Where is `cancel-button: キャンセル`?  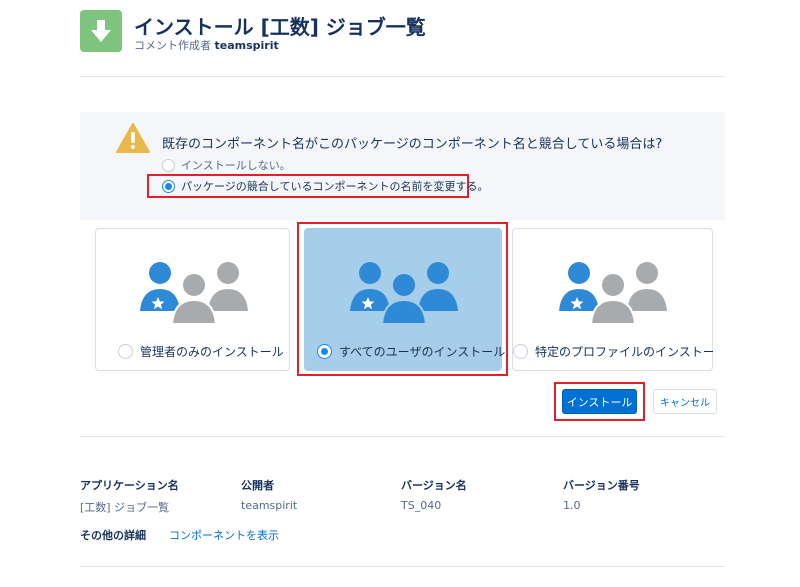 cancel-button: キャンセル is located at coordinates (685, 401).